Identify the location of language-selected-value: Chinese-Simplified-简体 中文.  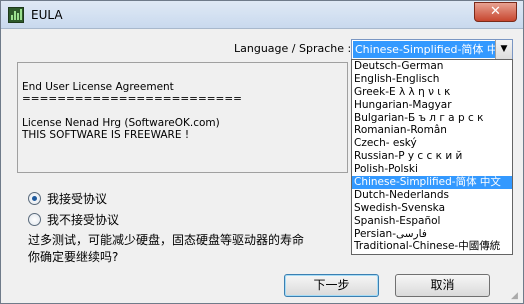
(424, 49).